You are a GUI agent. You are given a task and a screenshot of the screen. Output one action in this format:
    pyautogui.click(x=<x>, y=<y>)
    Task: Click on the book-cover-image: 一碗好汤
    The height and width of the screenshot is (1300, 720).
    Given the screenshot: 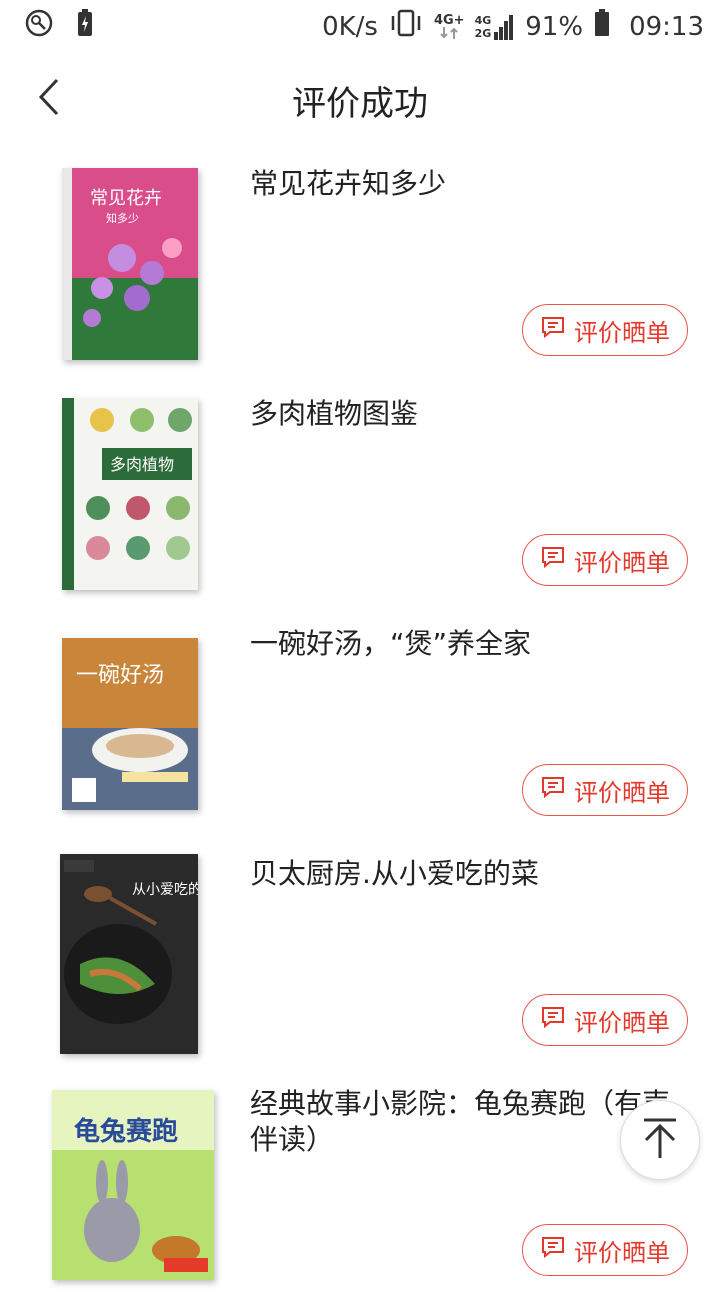 What is the action you would take?
    pyautogui.click(x=130, y=724)
    